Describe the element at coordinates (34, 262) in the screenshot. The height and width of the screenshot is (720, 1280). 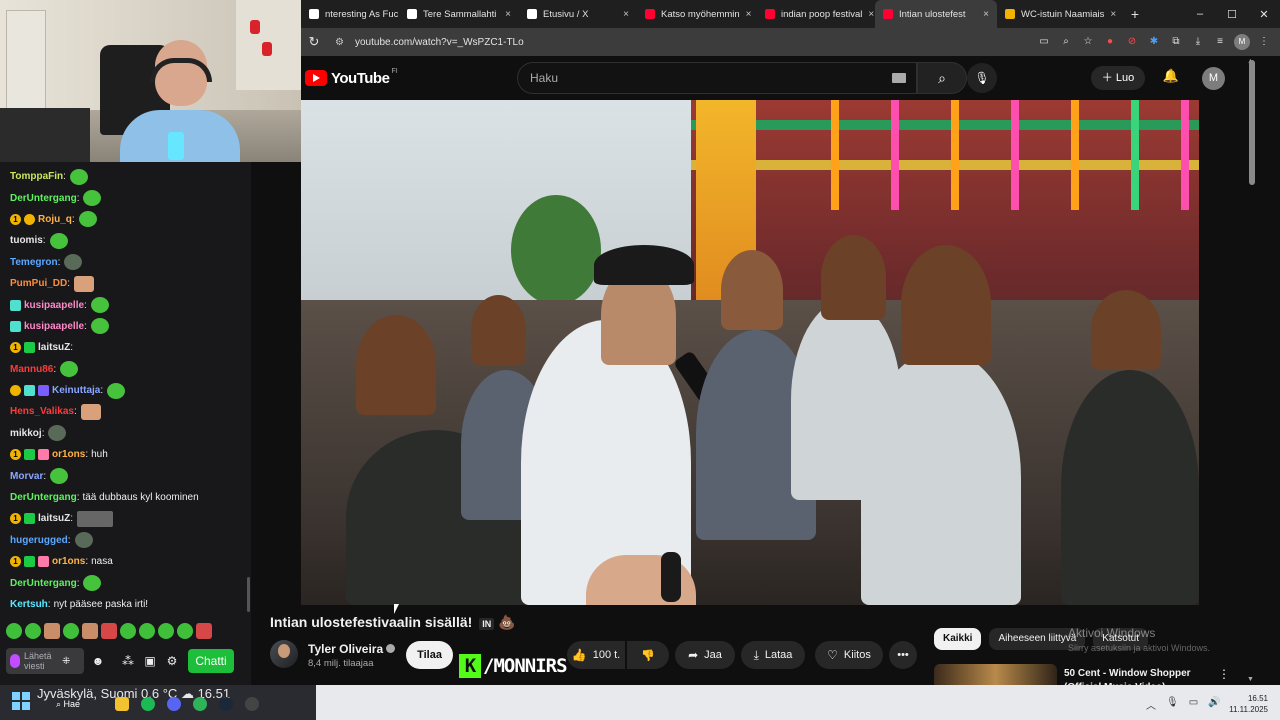
I see `chat-username: Temegron` at that location.